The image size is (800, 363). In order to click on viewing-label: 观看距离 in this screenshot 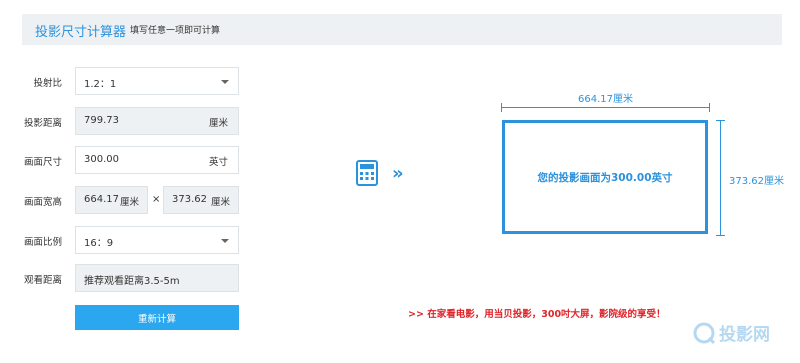, I will do `click(42, 280)`.